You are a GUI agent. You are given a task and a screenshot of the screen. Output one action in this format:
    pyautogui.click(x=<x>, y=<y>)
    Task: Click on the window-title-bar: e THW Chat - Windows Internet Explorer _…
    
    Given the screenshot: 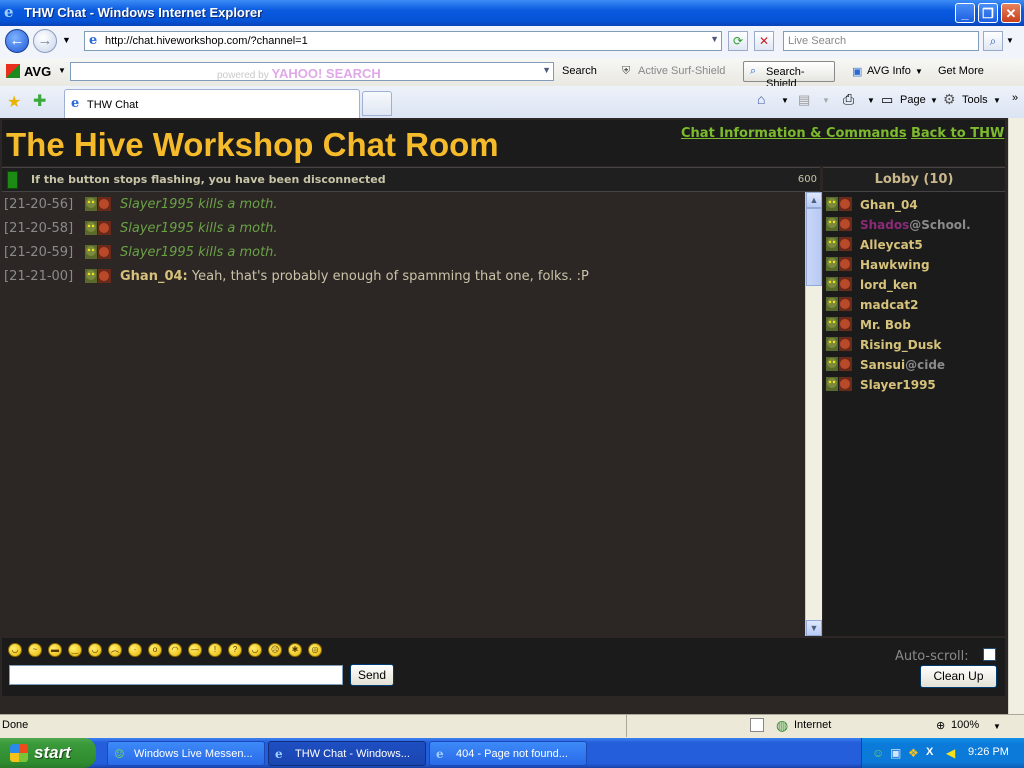 What is the action you would take?
    pyautogui.click(x=512, y=13)
    